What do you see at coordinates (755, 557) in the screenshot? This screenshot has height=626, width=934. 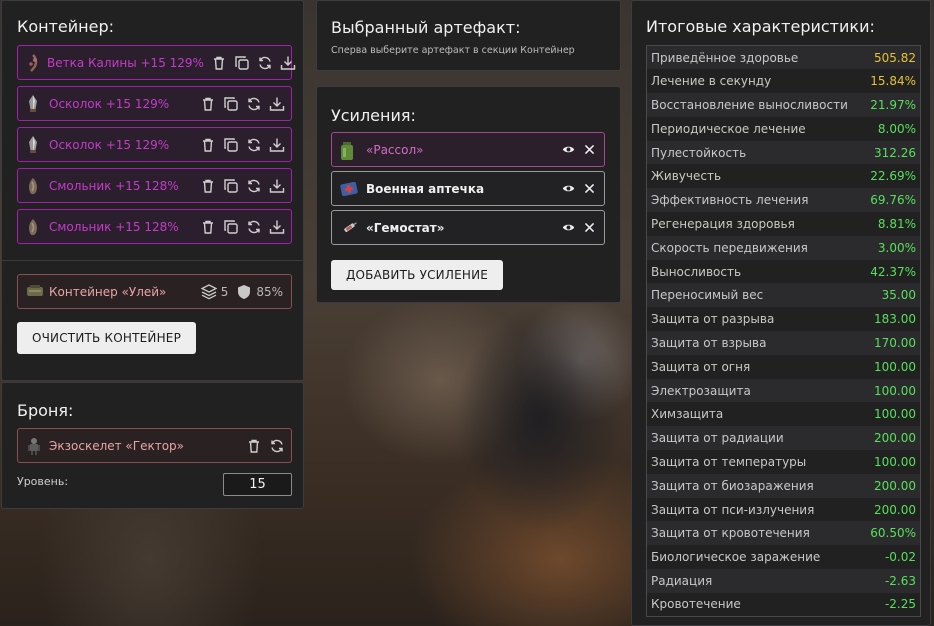 I see `stat-label: Биологическое заражение` at bounding box center [755, 557].